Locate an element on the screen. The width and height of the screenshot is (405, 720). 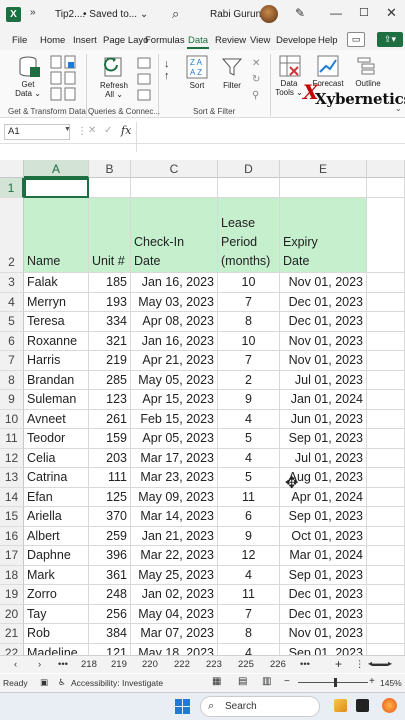
table-cell-name: Teresa is located at coordinates (56, 322).